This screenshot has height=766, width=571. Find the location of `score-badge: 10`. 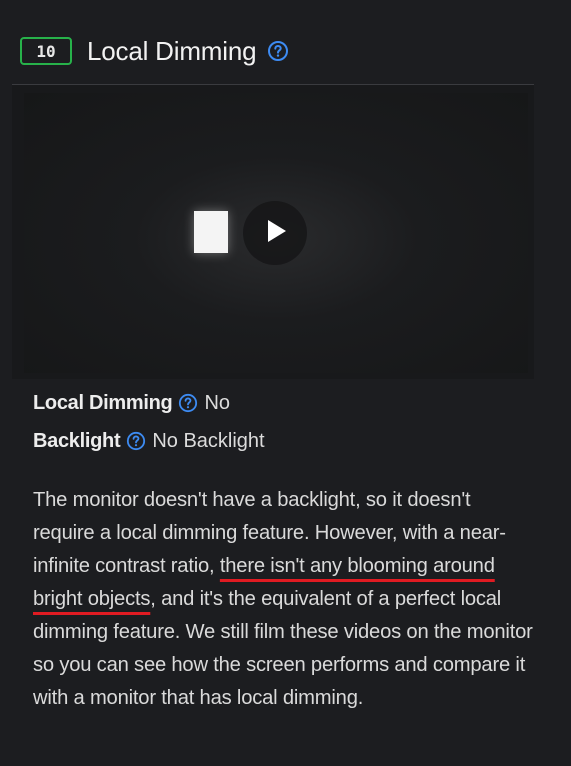

score-badge: 10 is located at coordinates (46, 51).